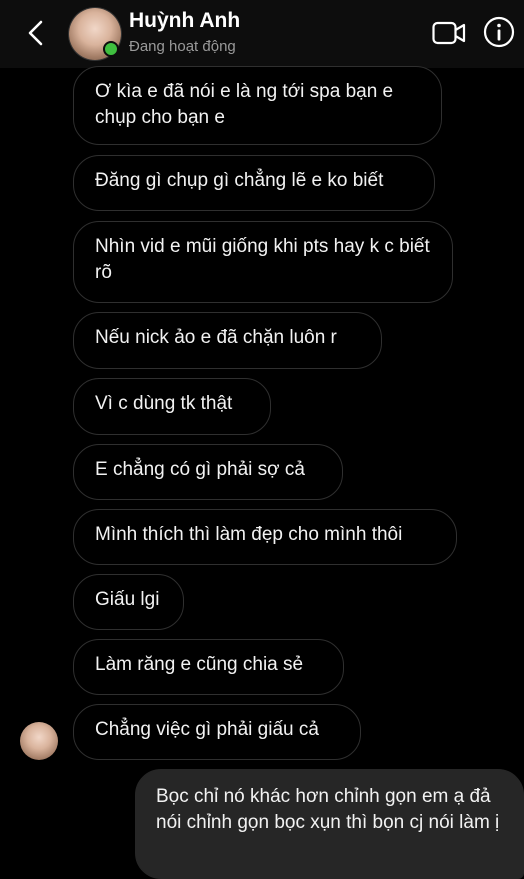 This screenshot has height=879, width=524. I want to click on contact-name: Huỳnh Anh, so click(184, 21).